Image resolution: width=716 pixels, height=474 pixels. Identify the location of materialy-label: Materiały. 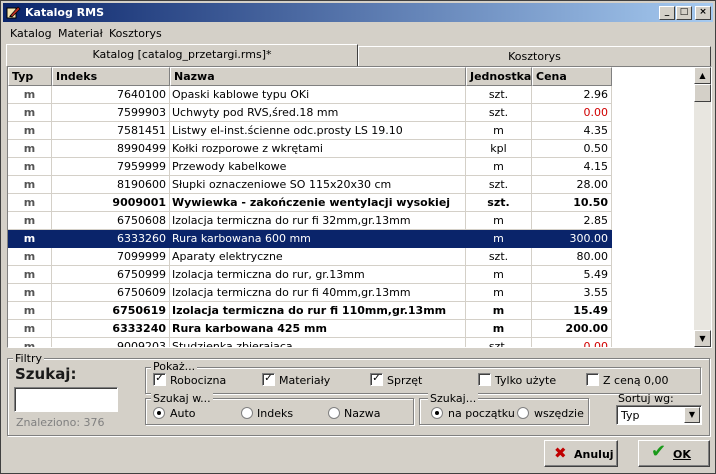
(304, 380).